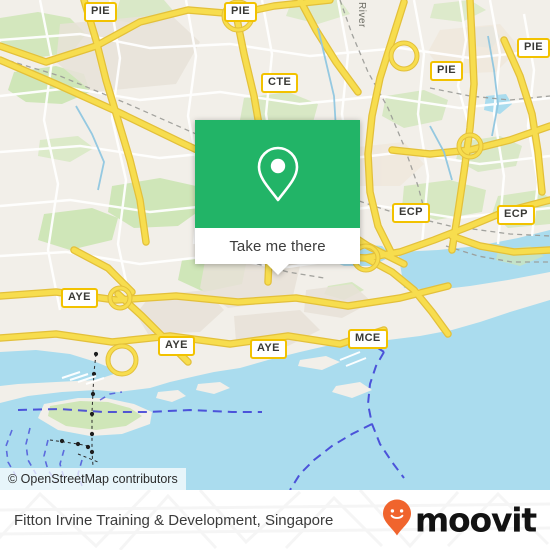  I want to click on highway-shield-ecp-2: ECP, so click(516, 215).